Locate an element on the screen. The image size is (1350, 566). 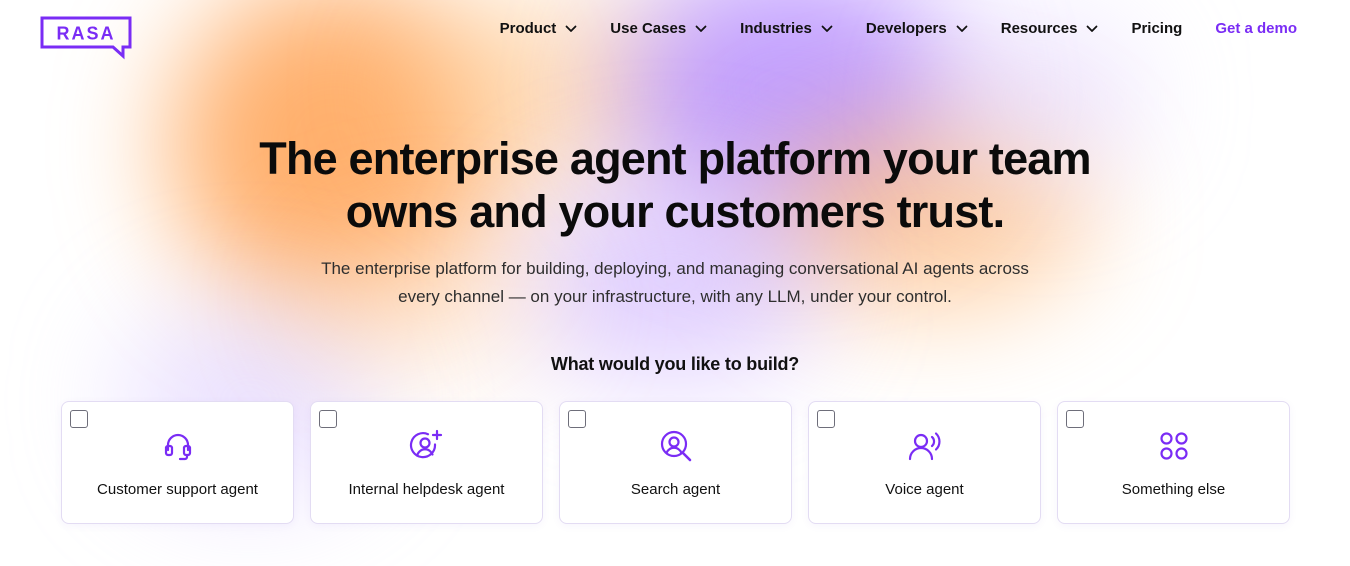
nav-developers: Developers is located at coordinates (917, 28).